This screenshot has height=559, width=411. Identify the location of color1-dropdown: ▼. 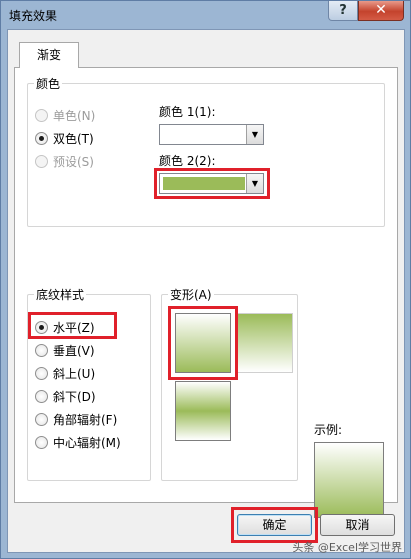
(211, 134).